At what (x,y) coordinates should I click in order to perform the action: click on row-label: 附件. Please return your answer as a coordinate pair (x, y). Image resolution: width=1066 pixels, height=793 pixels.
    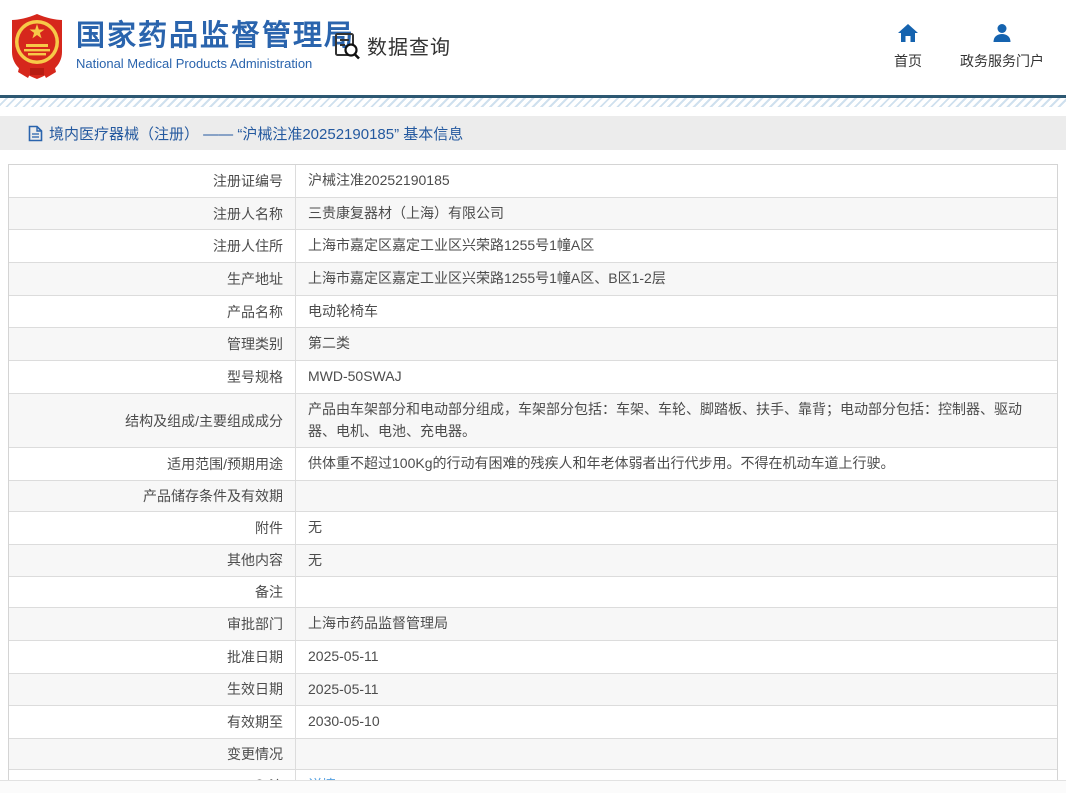
    Looking at the image, I should click on (152, 527).